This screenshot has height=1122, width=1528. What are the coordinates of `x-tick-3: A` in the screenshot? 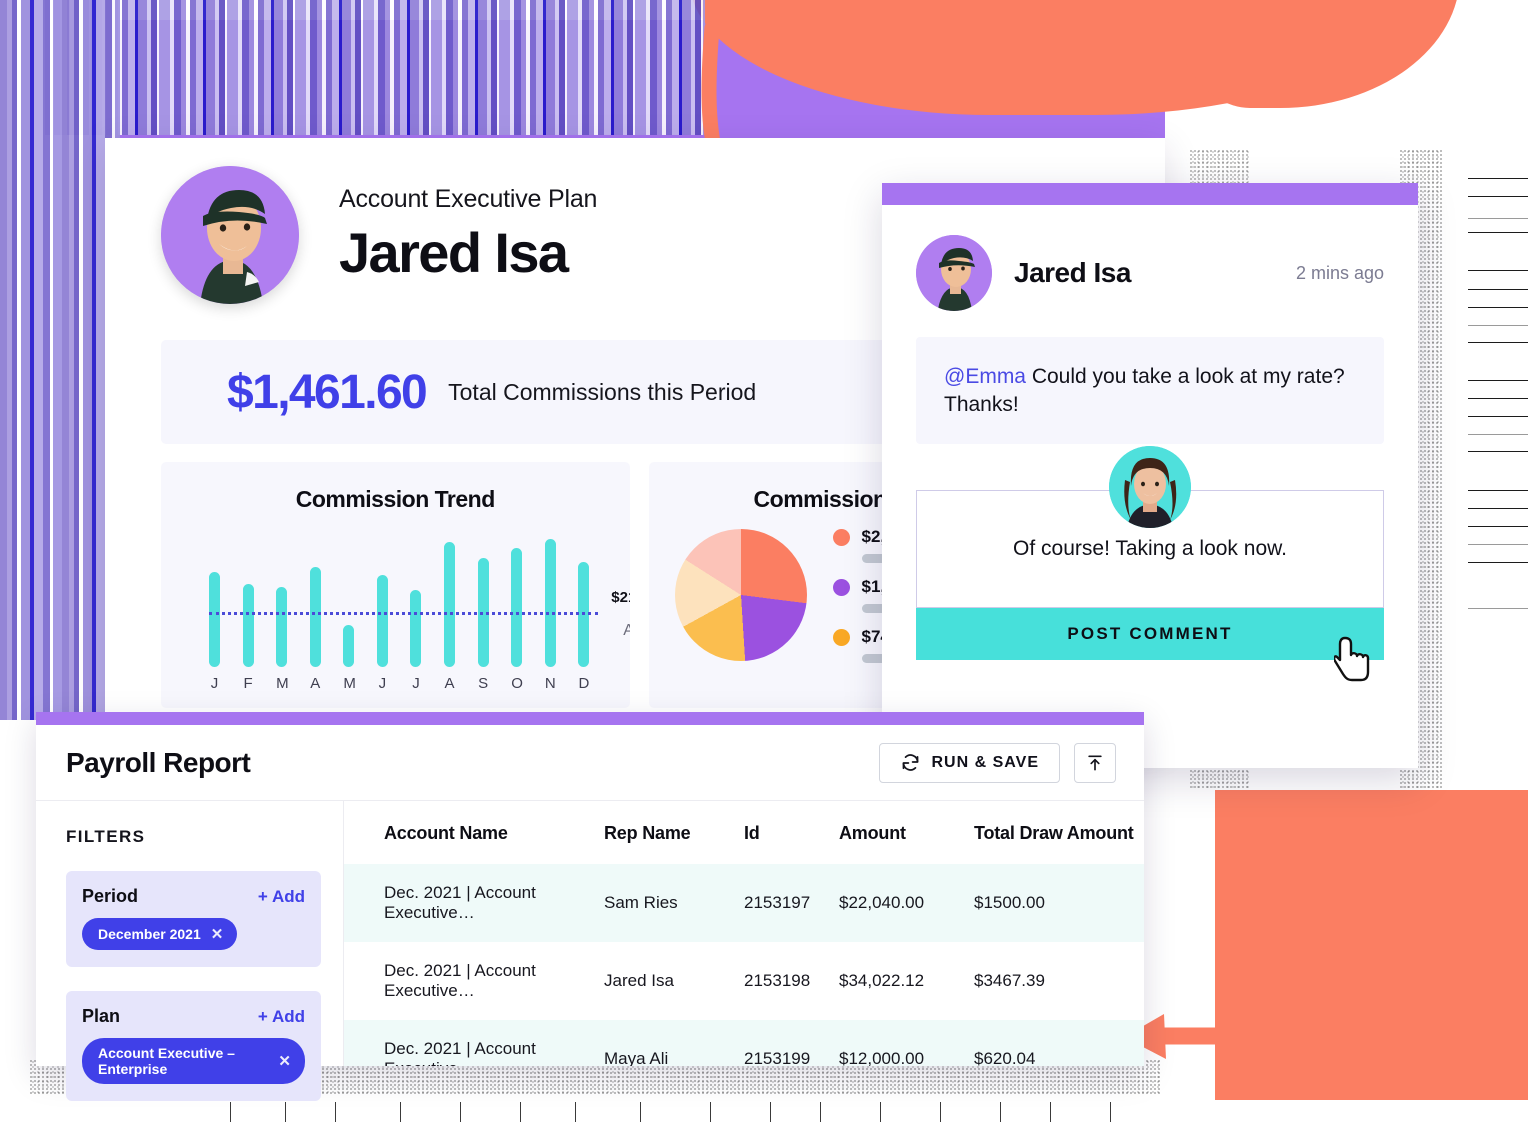 It's located at (315, 683).